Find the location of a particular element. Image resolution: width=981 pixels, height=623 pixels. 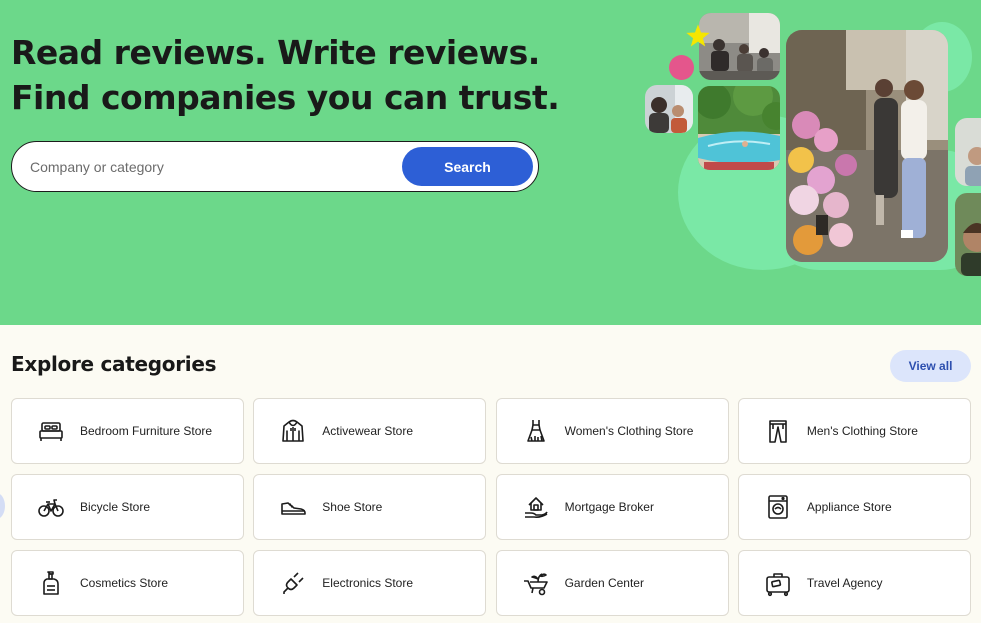

headline-line-2: Find companies you can trust. is located at coordinates (285, 97).